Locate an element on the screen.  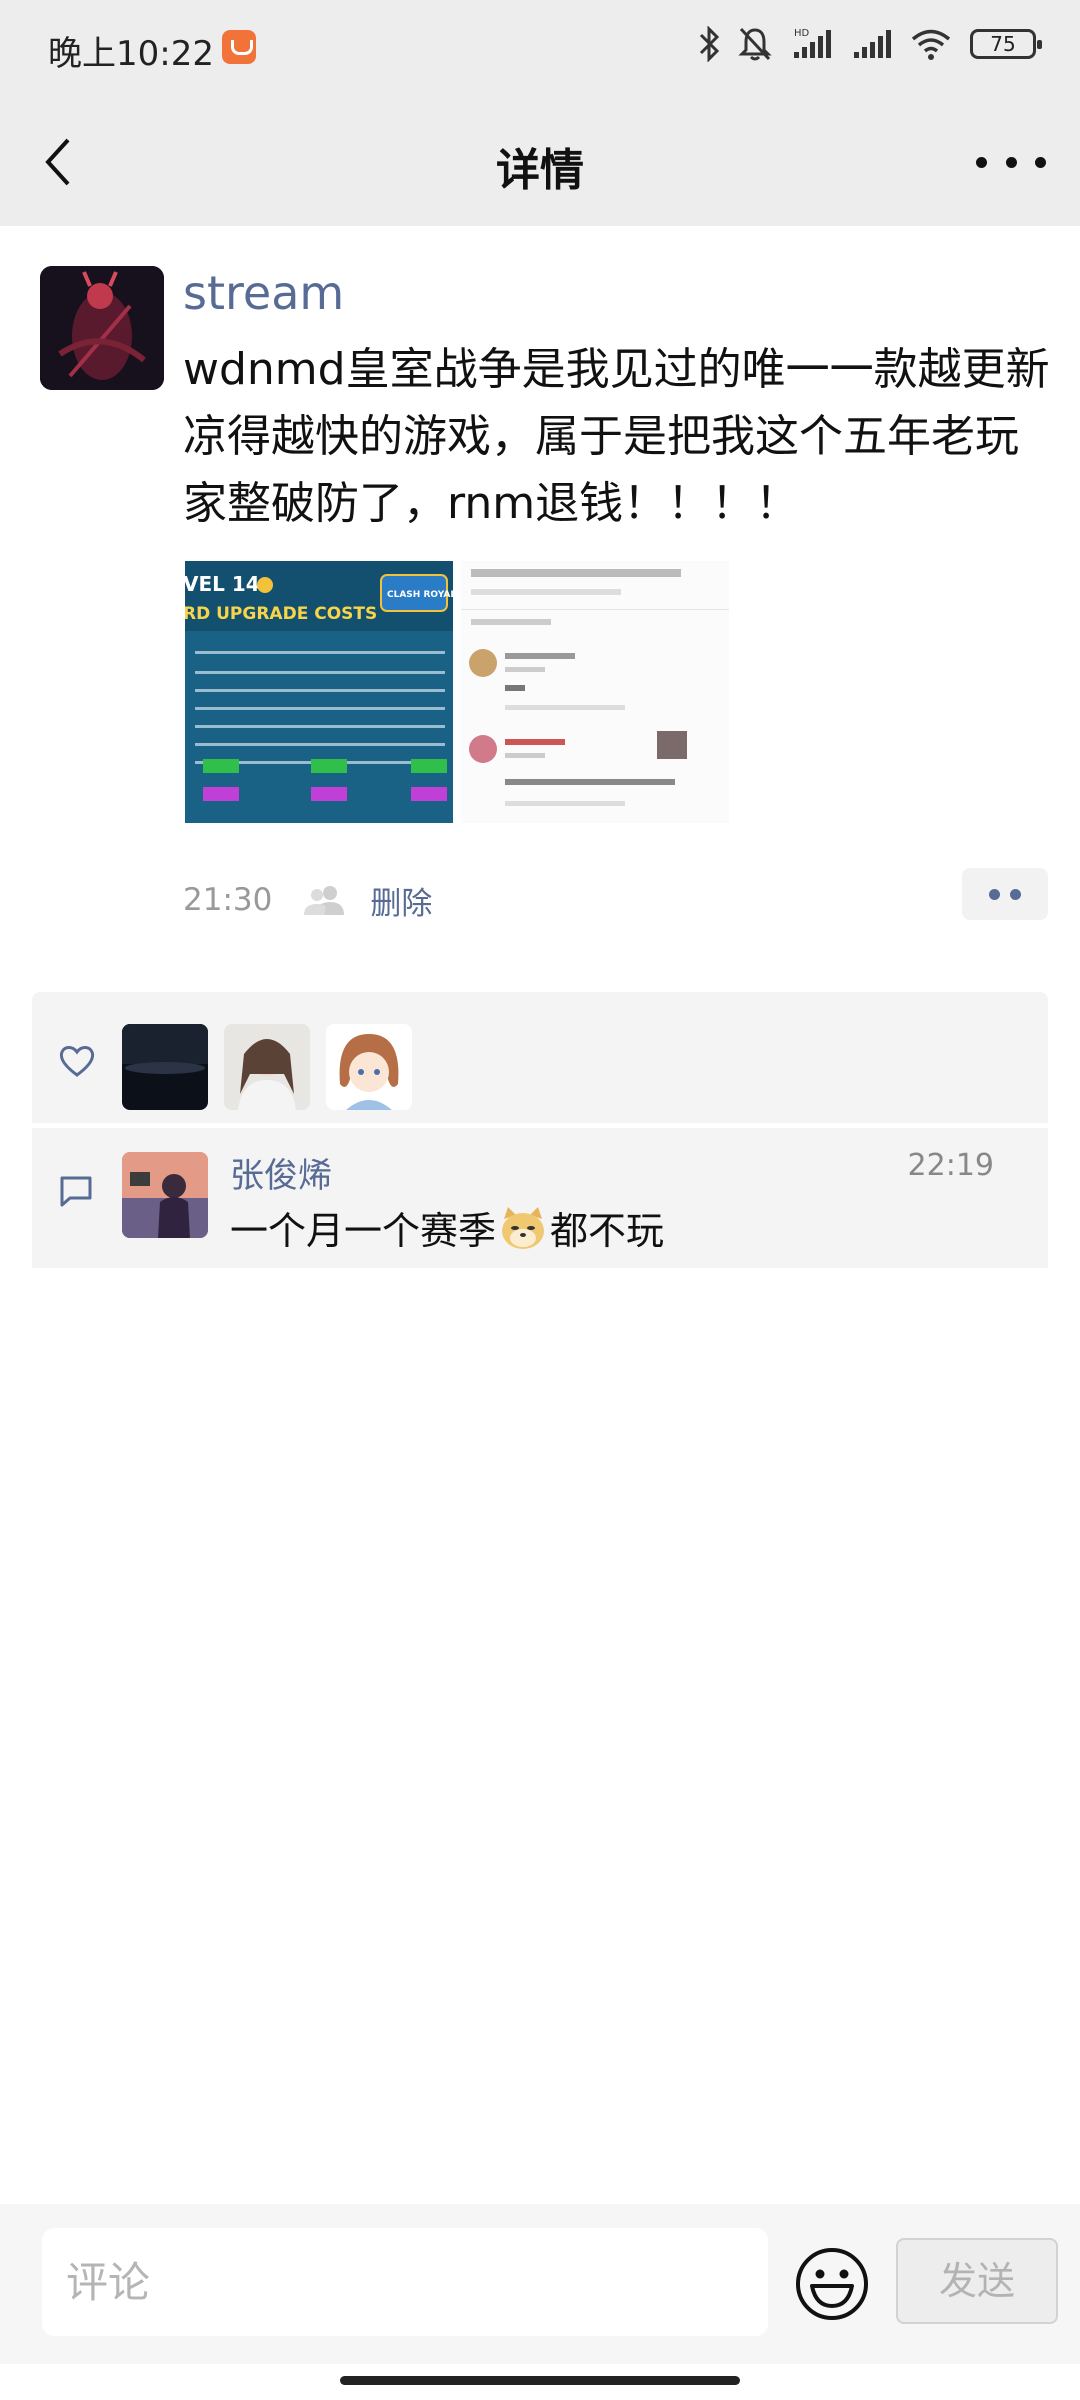
signal-hd-icon: HD is located at coordinates (812, 43).